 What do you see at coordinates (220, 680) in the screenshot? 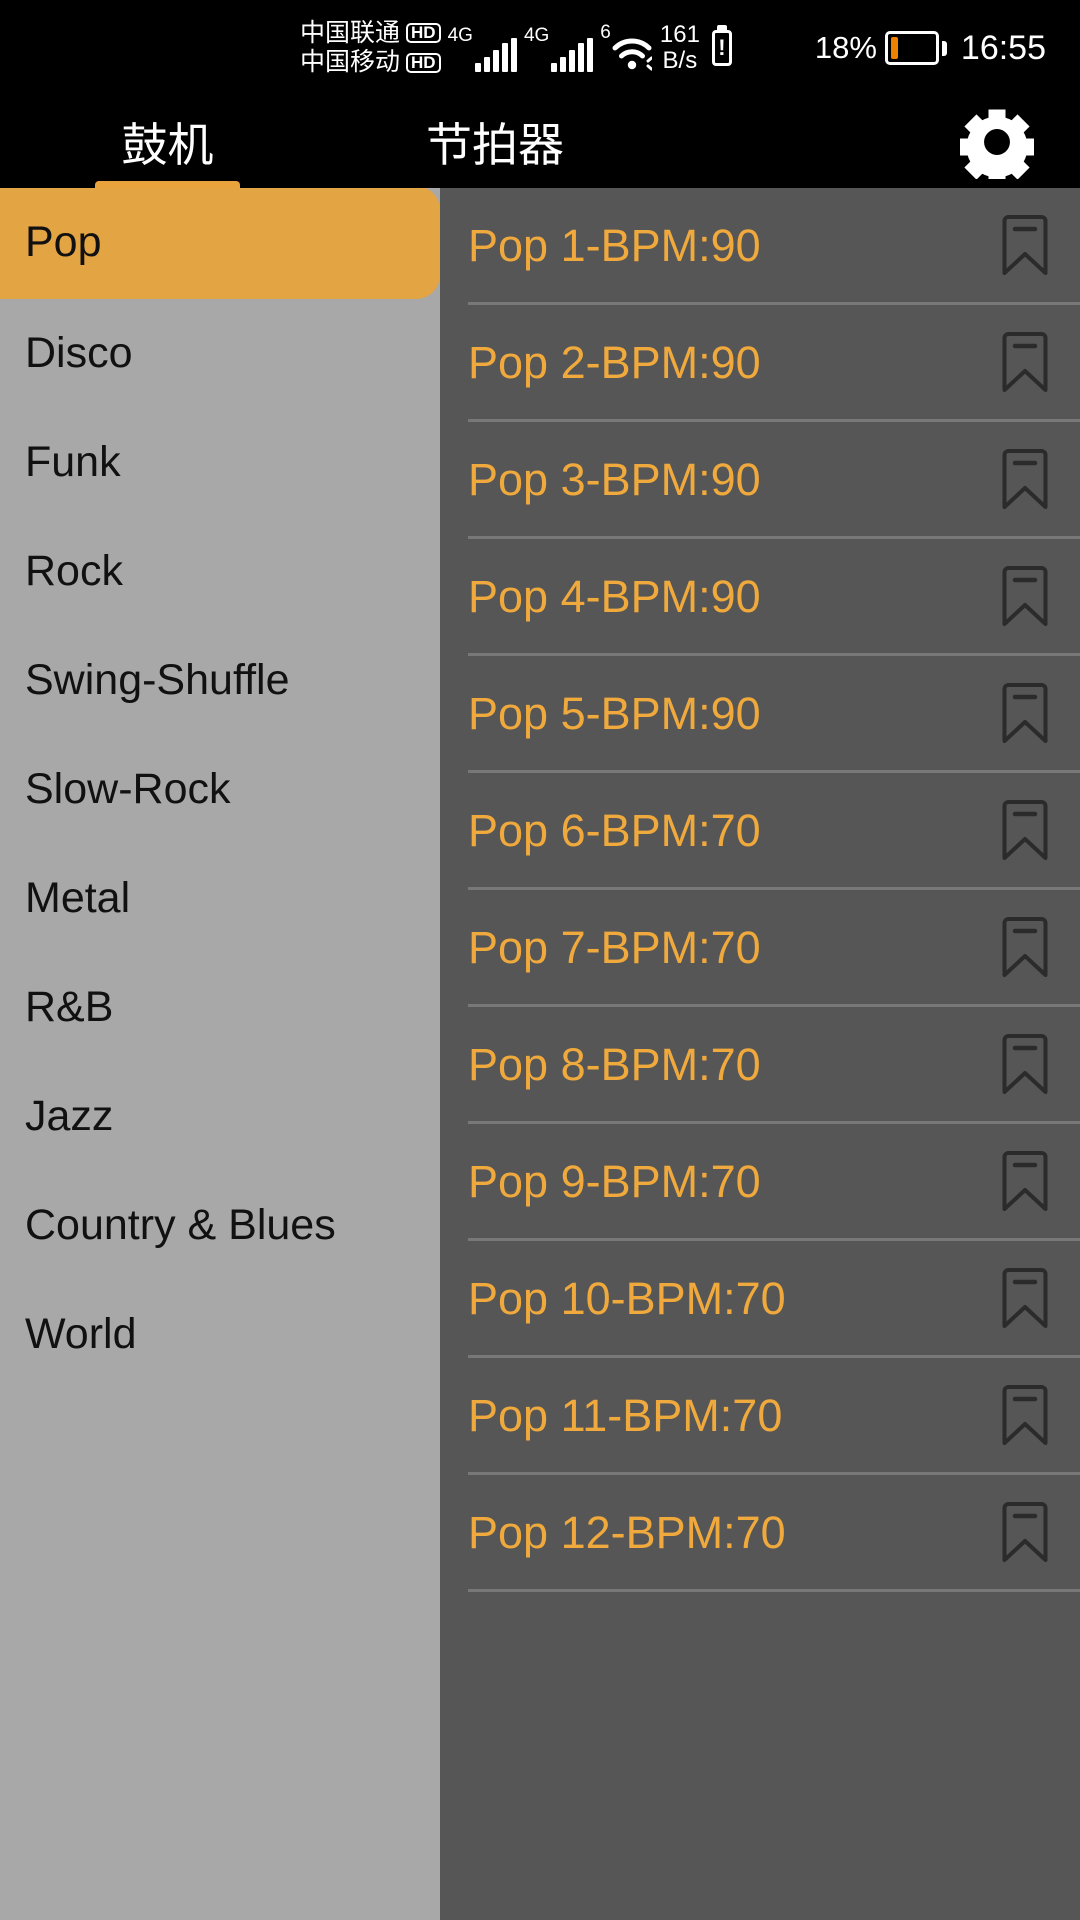
I see `genre-item-swing-shuffle: Swing-Shuffle` at bounding box center [220, 680].